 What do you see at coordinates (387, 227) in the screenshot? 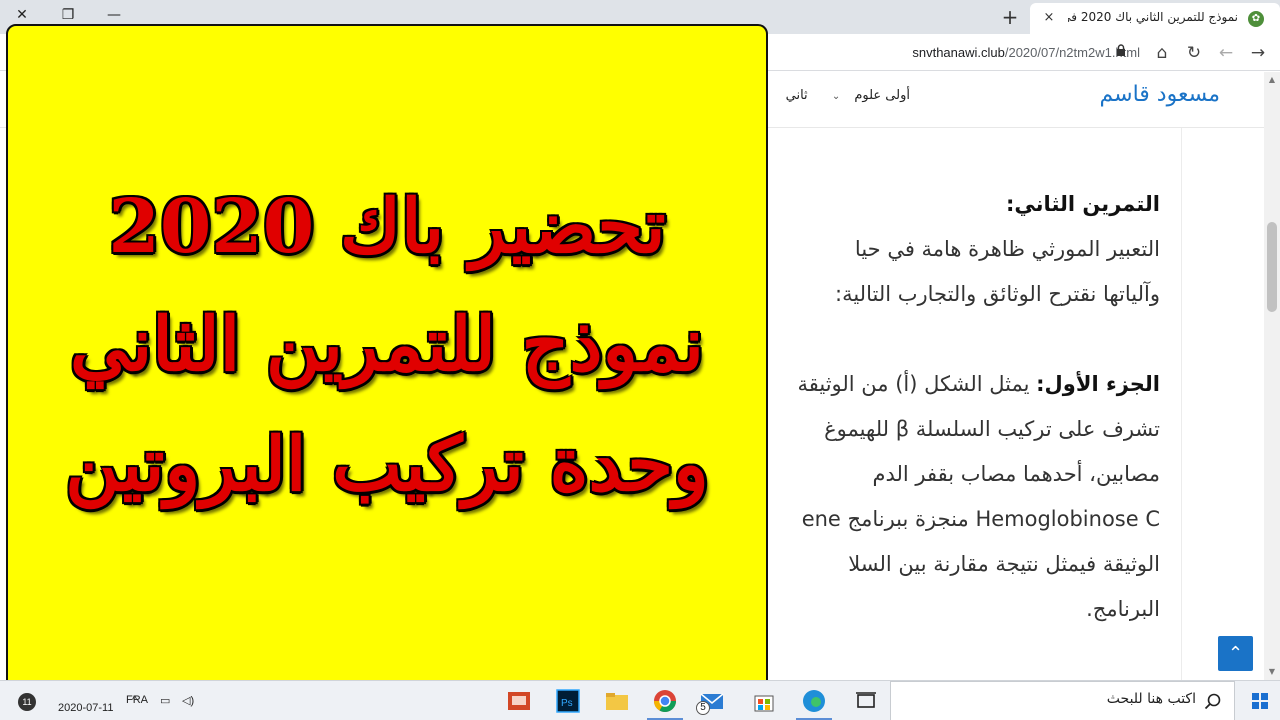
I see `overlay-title-line-1: تحضير باك 2020` at bounding box center [387, 227].